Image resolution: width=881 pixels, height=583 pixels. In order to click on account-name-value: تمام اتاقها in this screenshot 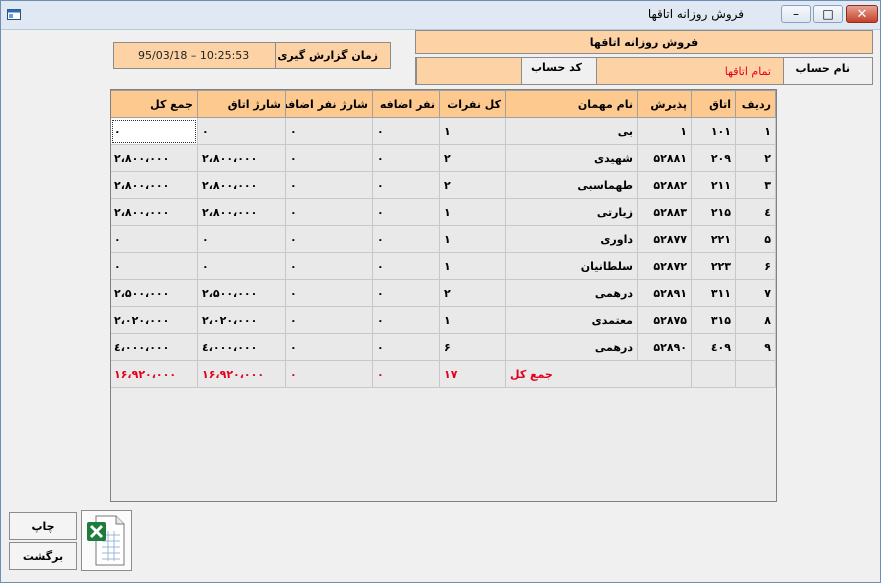, I will do `click(747, 71)`.